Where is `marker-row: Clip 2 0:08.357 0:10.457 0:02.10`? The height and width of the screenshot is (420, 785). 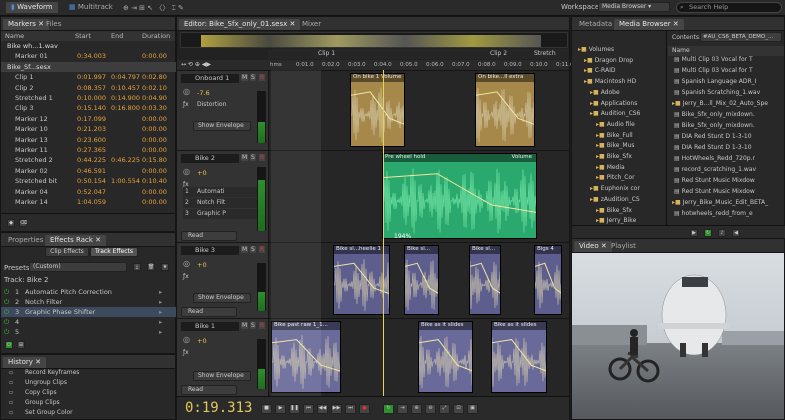
marker-row: Clip 2 0:08.357 0:10.457 0:02.10 is located at coordinates (88, 88).